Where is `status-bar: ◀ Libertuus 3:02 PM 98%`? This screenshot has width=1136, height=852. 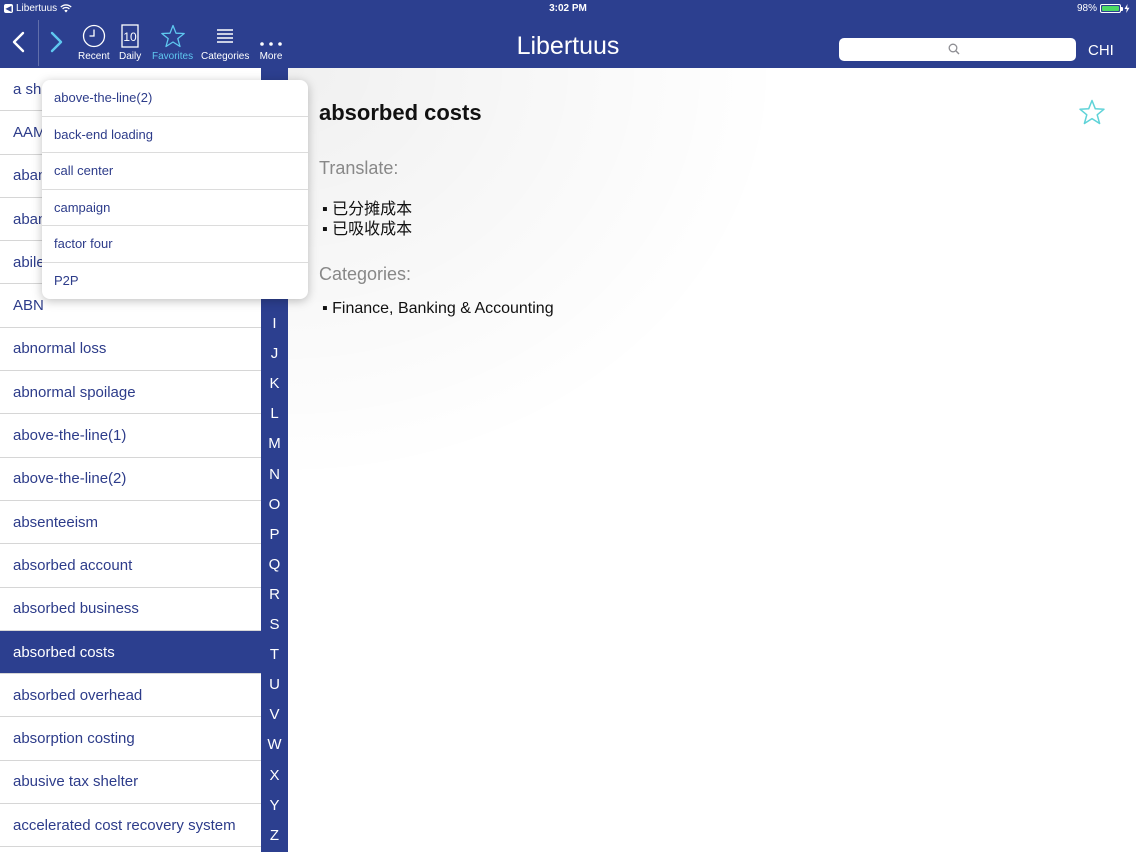
status-bar: ◀ Libertuus 3:02 PM 98% is located at coordinates (568, 9).